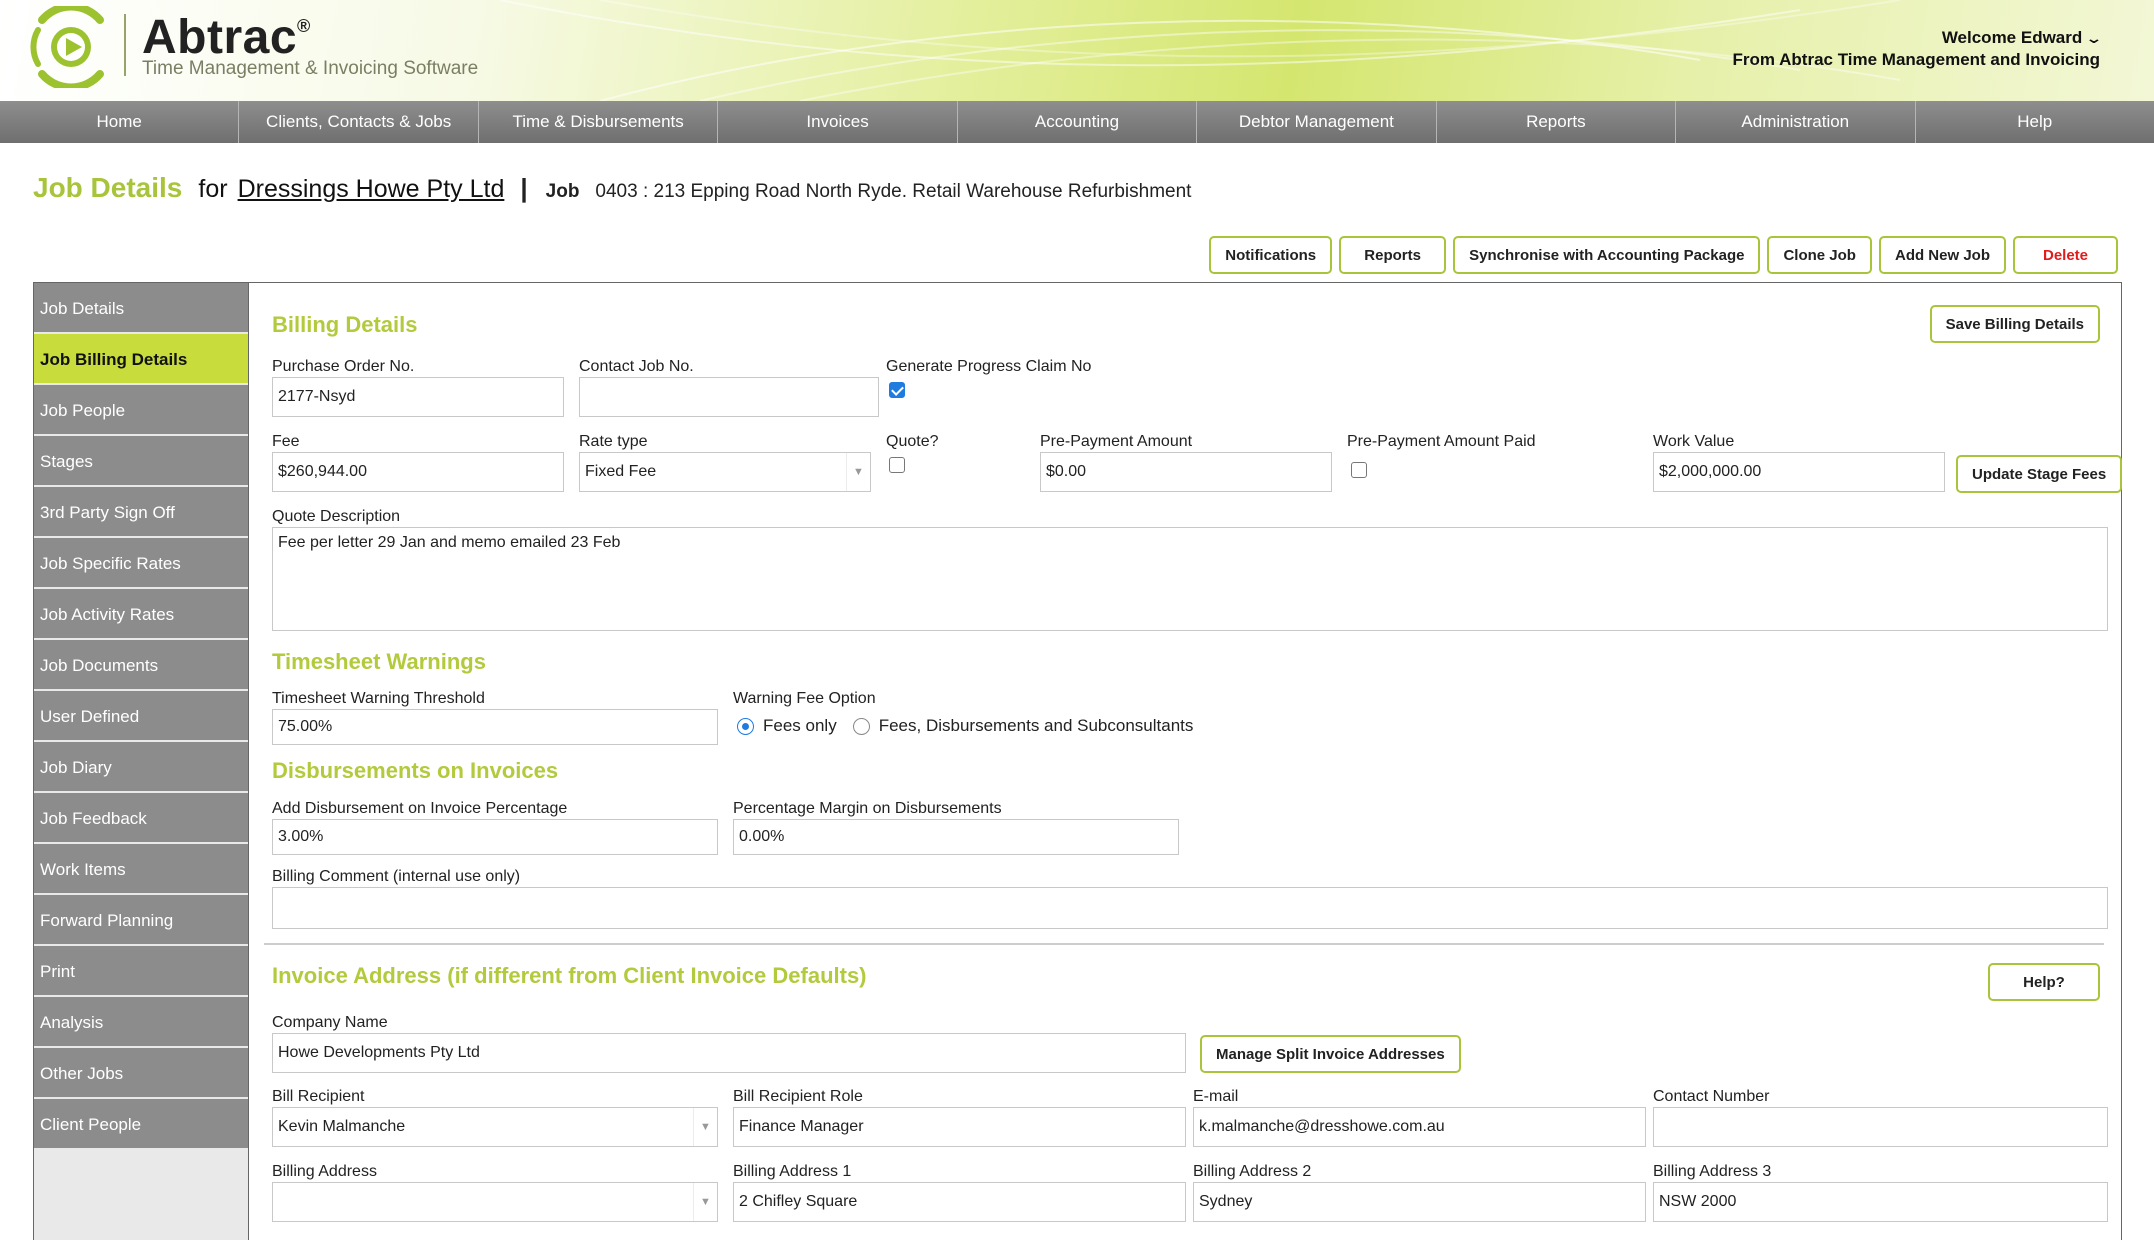 The image size is (2154, 1240). What do you see at coordinates (2014, 324) in the screenshot?
I see `save-billing-details-button: Save Billing Details` at bounding box center [2014, 324].